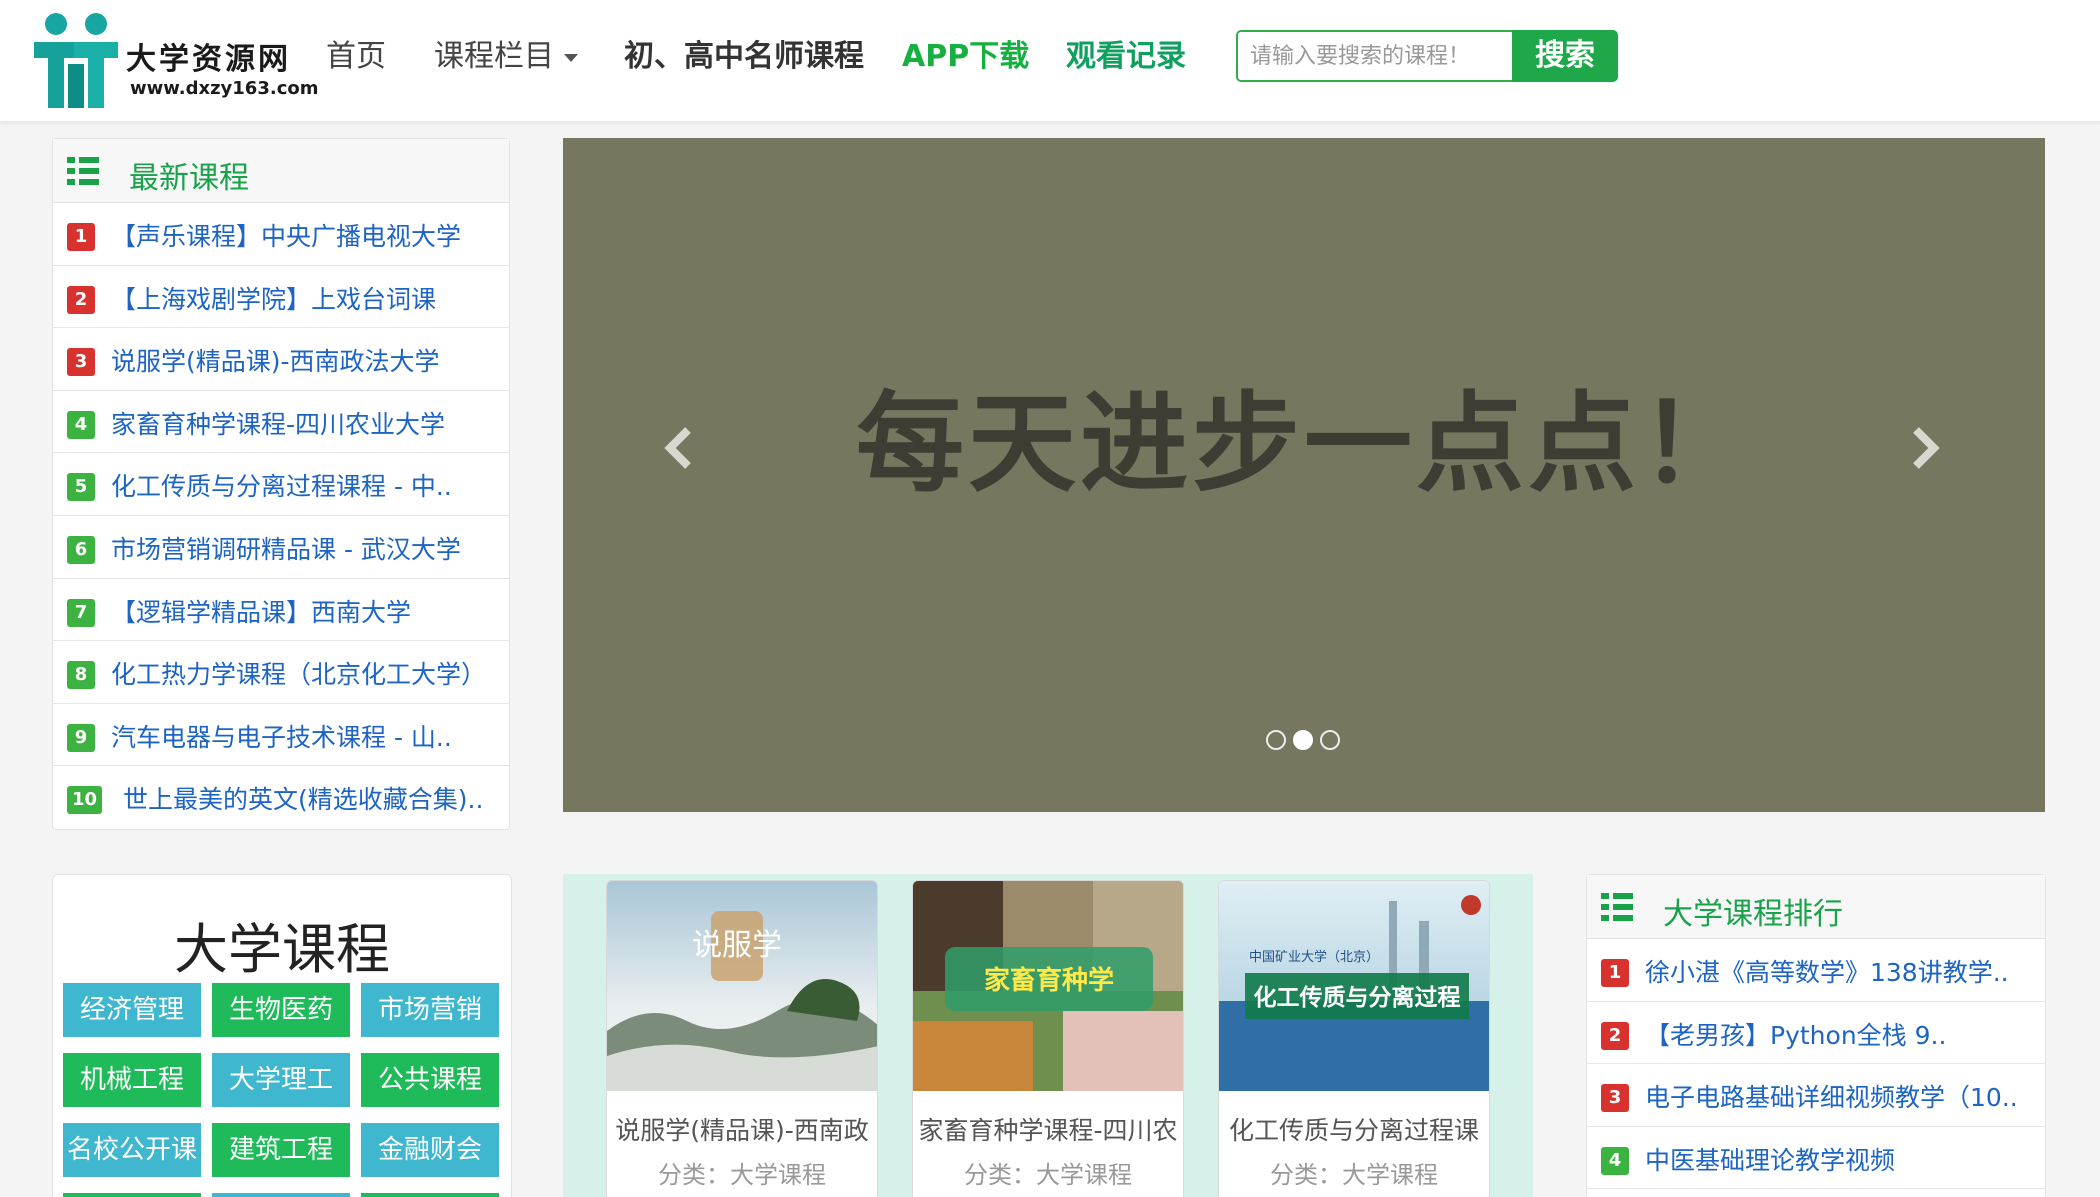 The image size is (2100, 1197). Describe the element at coordinates (1770, 1159) in the screenshot. I see `course-link: 中医基础理论教学视频` at that location.